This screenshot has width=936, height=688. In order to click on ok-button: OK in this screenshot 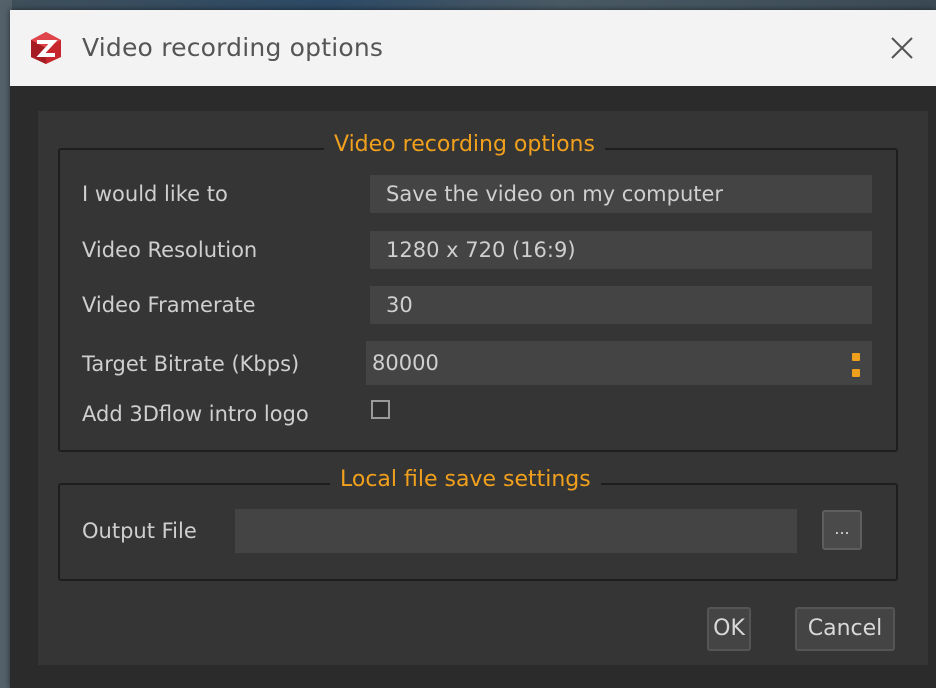, I will do `click(729, 629)`.